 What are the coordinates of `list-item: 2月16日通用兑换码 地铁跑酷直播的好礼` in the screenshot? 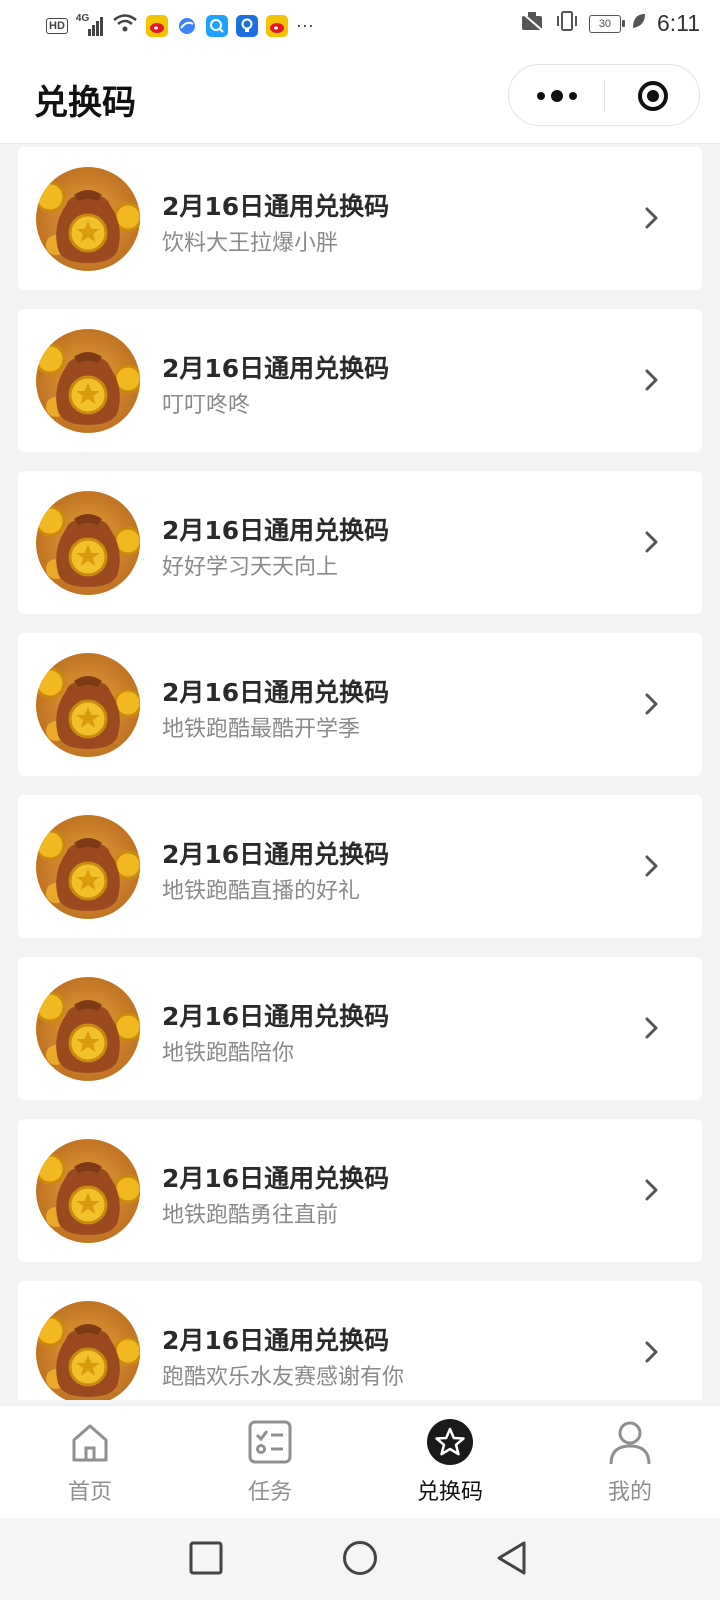 It's located at (360, 866).